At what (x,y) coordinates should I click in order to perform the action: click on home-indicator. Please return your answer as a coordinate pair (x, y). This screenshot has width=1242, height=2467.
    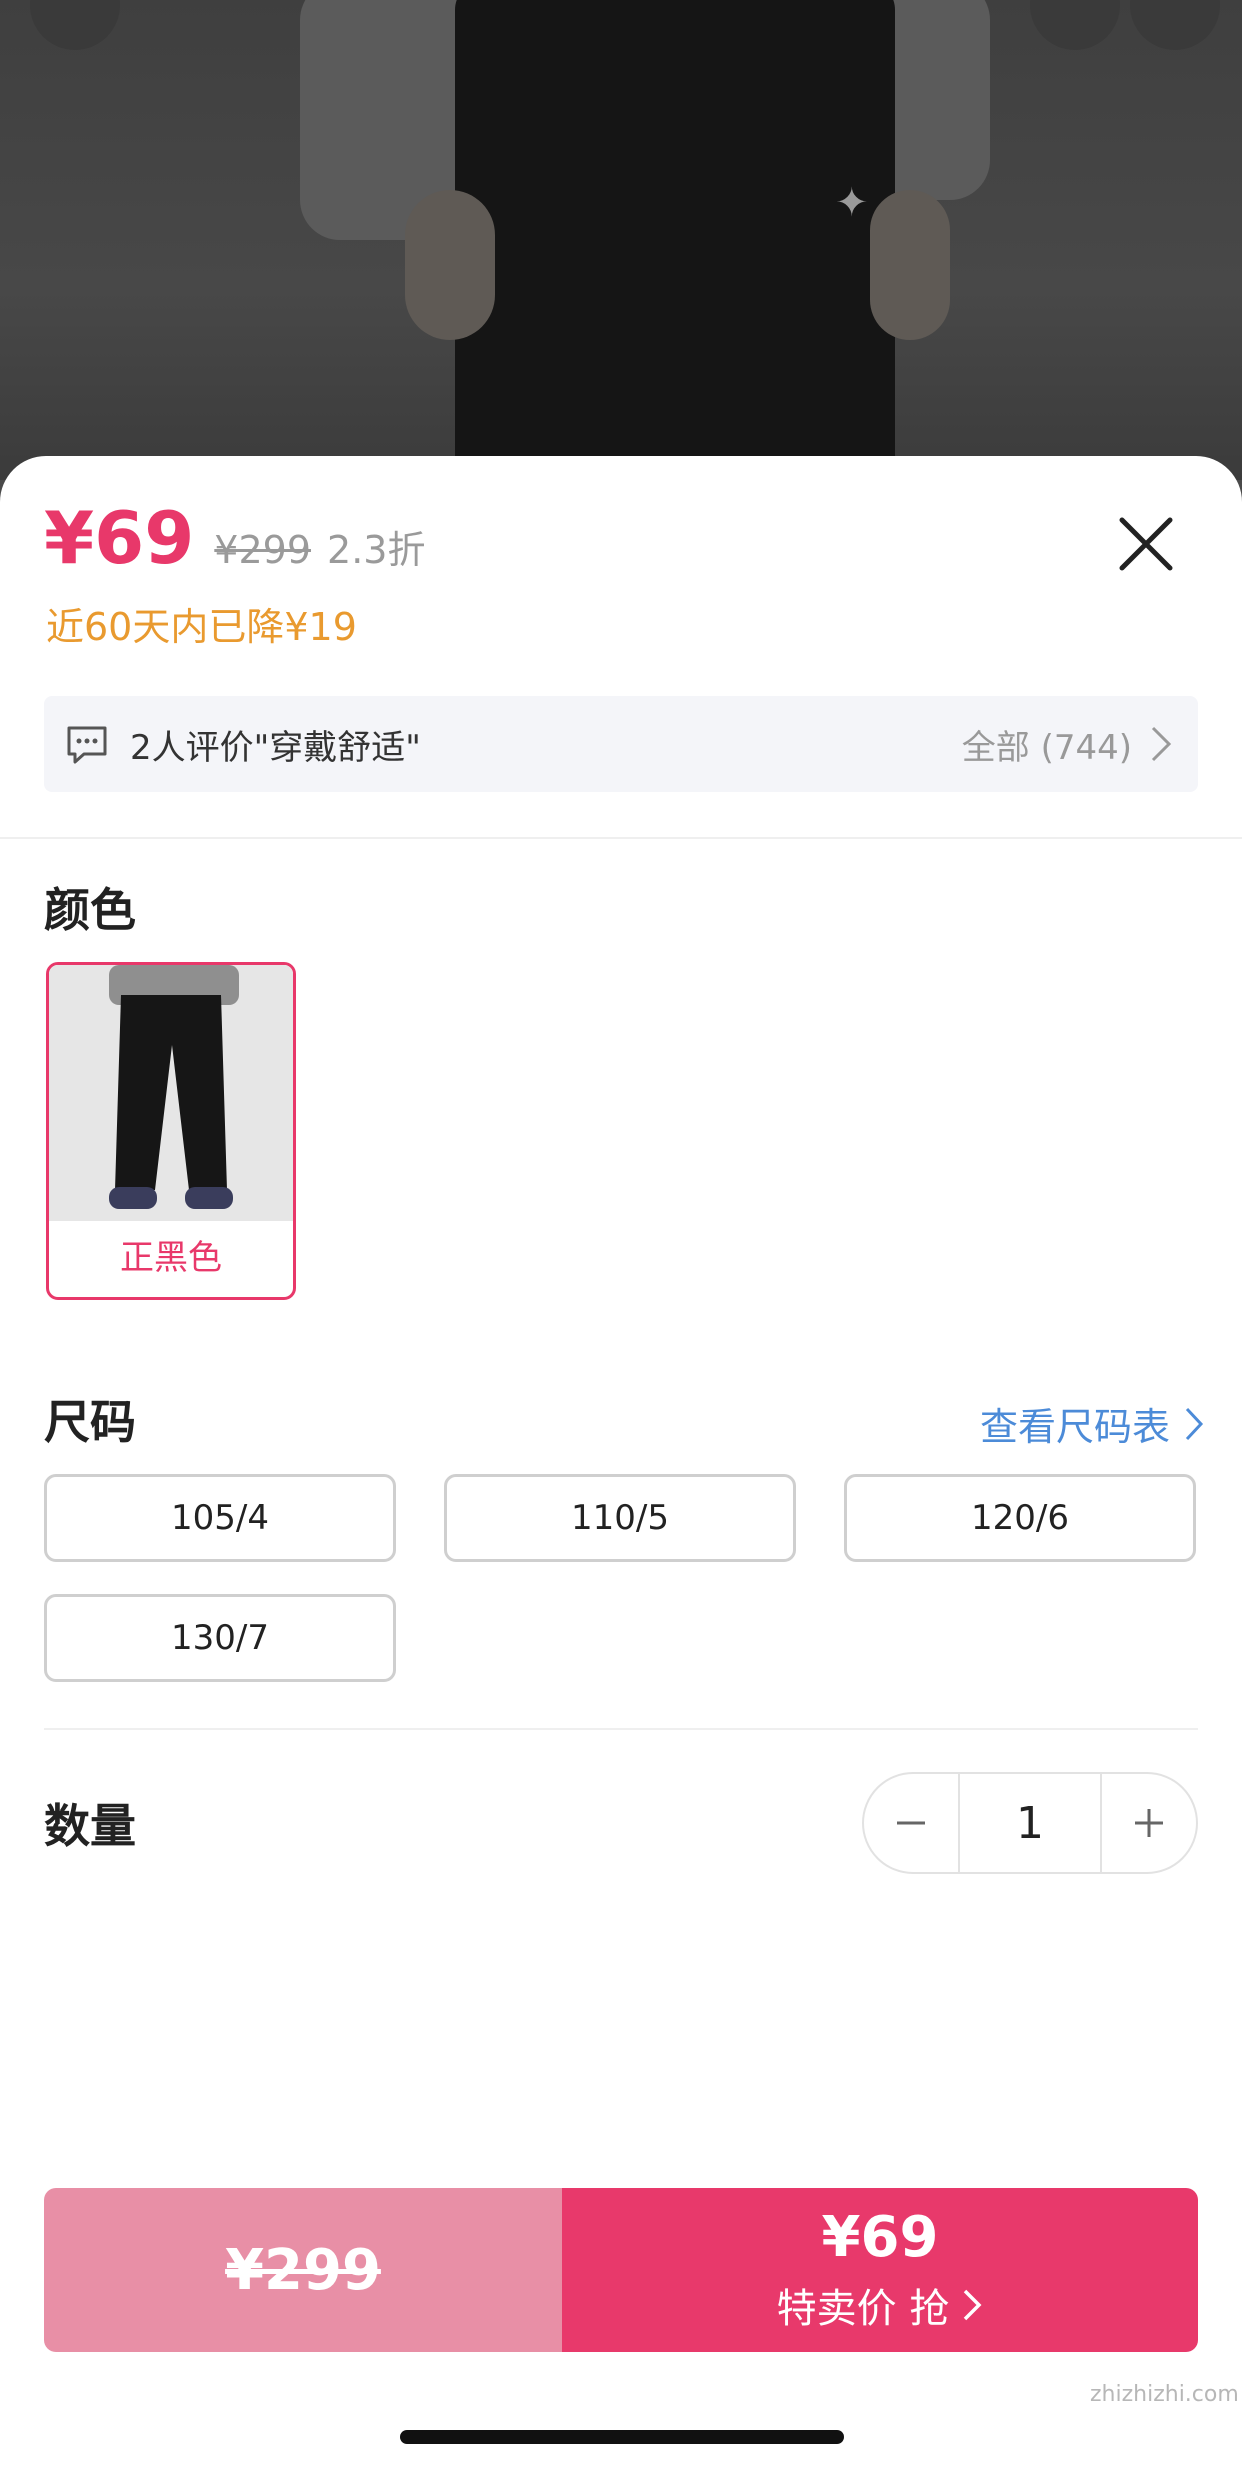
    Looking at the image, I should click on (622, 2437).